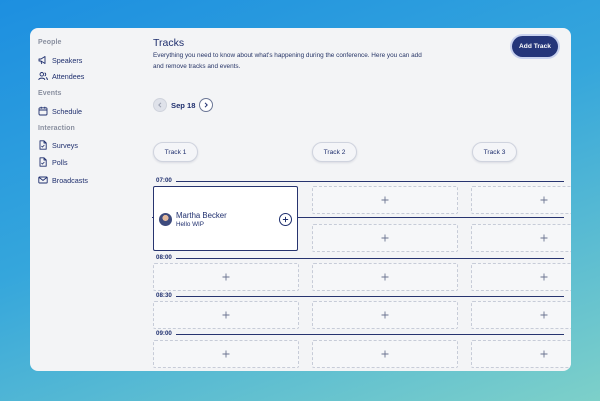 This screenshot has height=401, width=600. Describe the element at coordinates (164, 257) in the screenshot. I see `time-label: 08:00` at that location.